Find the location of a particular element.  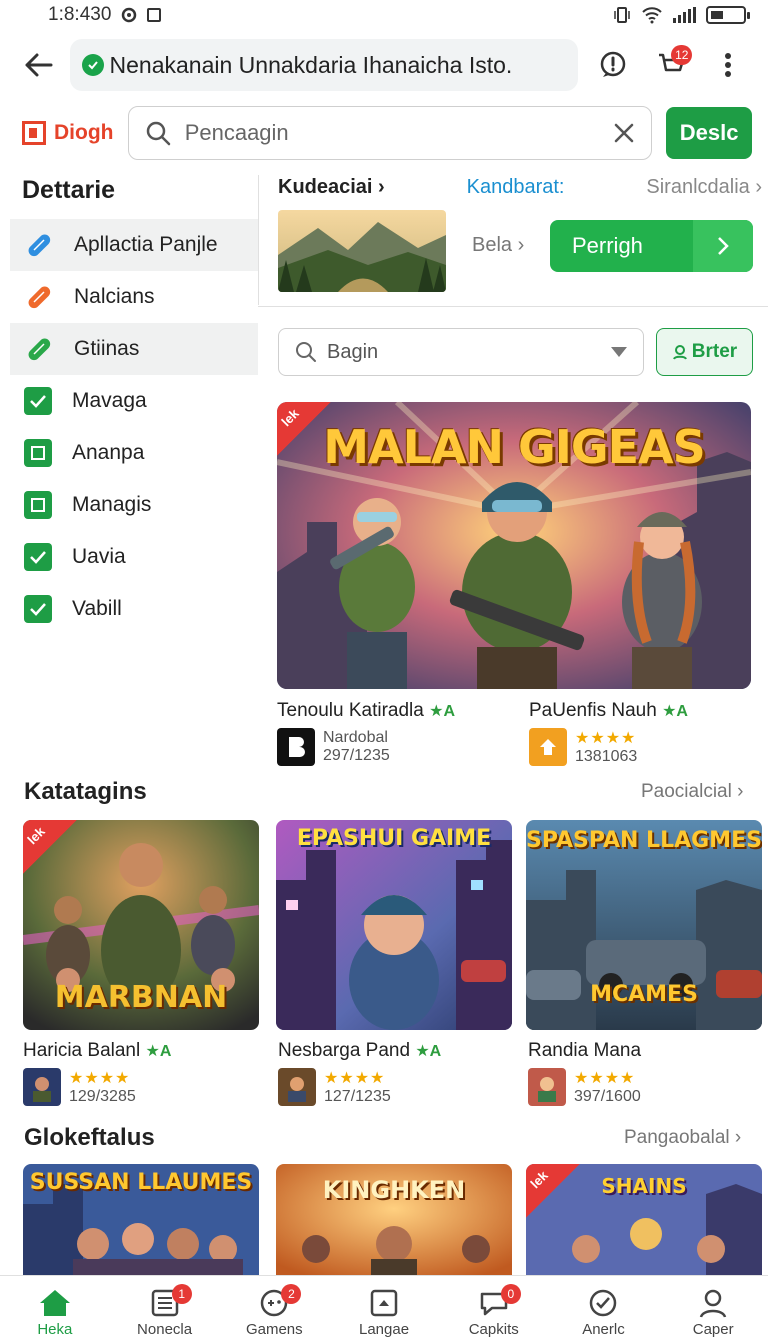

cart-button: 12 is located at coordinates (671, 65).